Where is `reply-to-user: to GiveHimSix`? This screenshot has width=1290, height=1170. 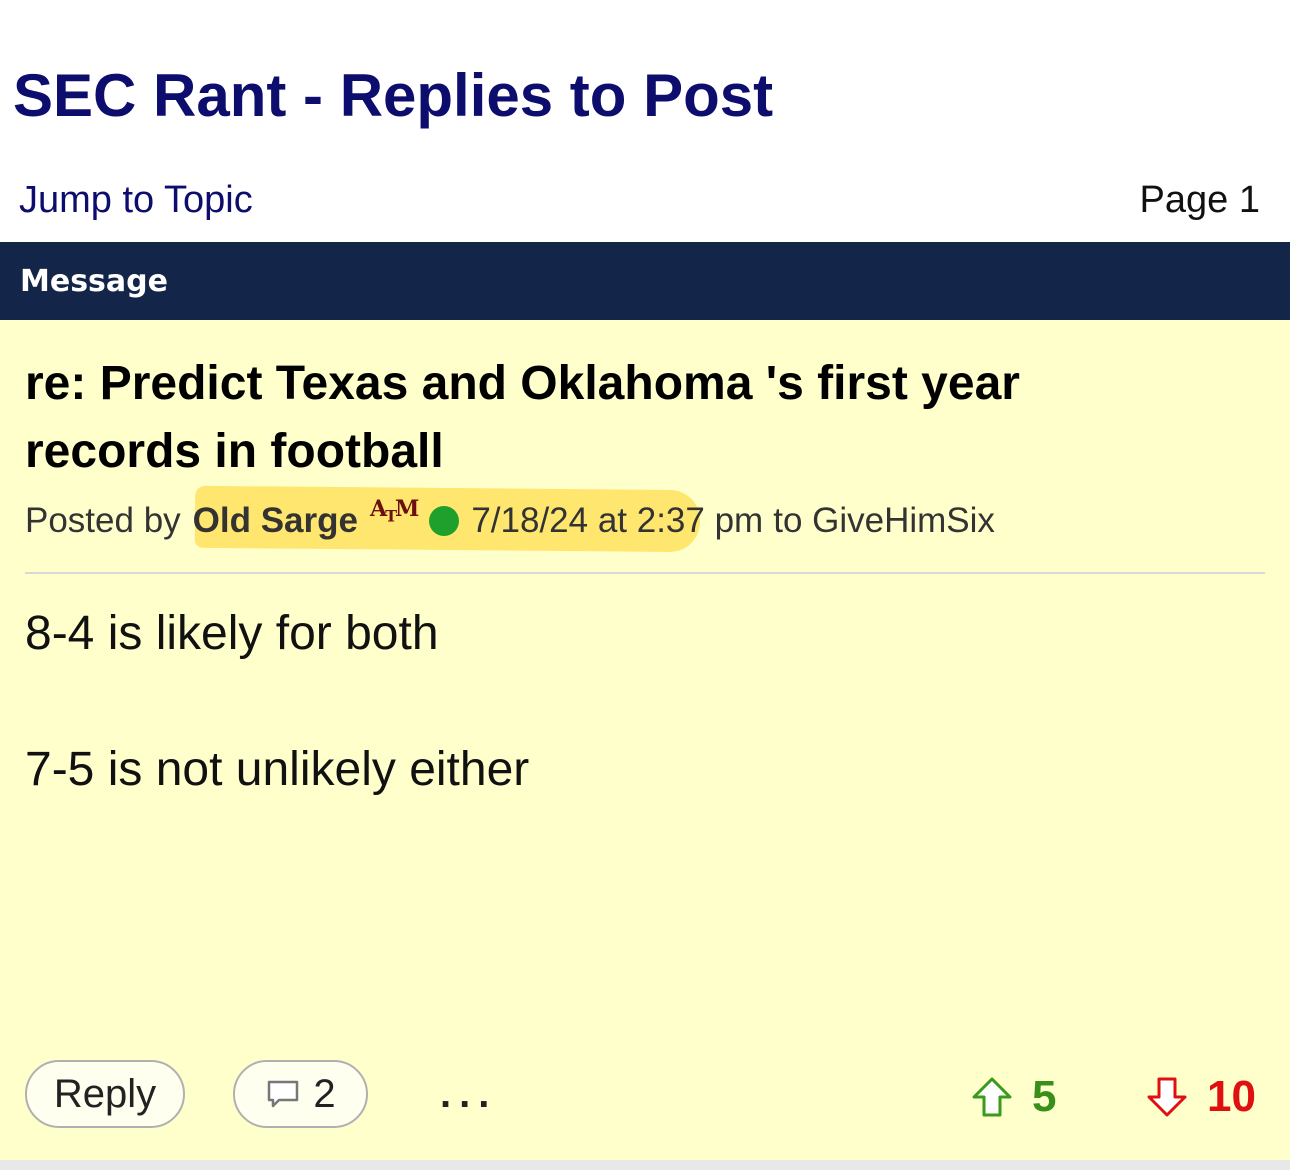 reply-to-user: to GiveHimSix is located at coordinates (884, 521).